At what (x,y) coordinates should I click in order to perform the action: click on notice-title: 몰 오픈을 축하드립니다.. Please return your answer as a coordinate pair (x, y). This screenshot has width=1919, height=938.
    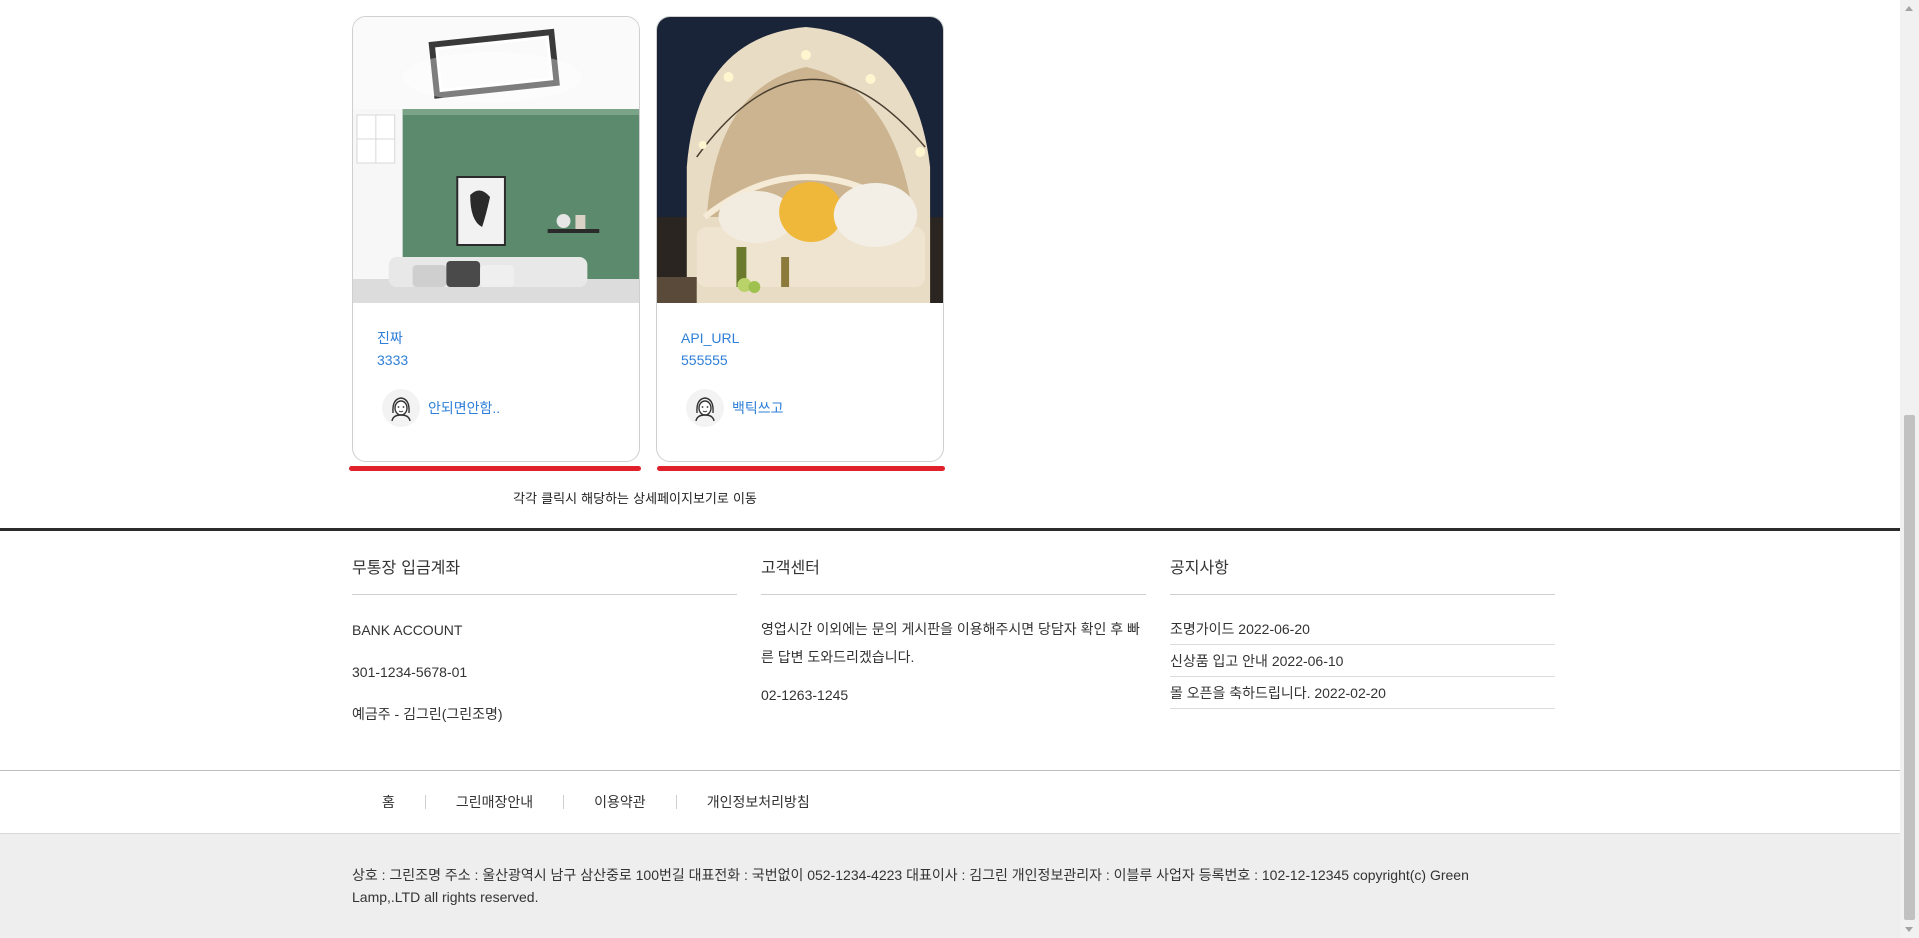
    Looking at the image, I should click on (1240, 693).